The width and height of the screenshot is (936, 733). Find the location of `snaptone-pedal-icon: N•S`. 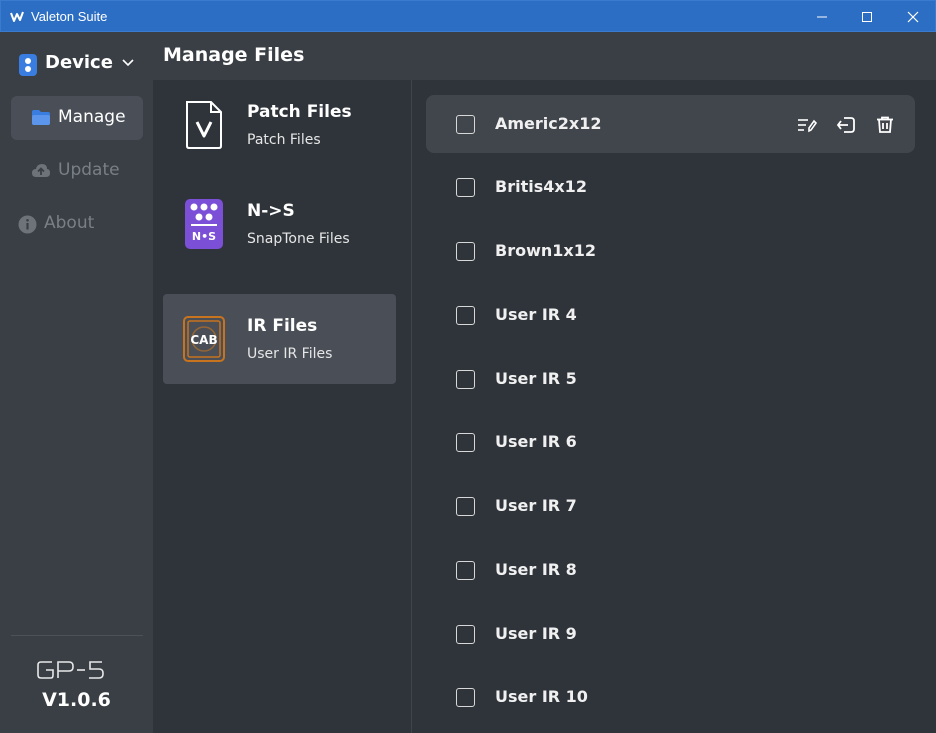

snaptone-pedal-icon: N•S is located at coordinates (204, 224).